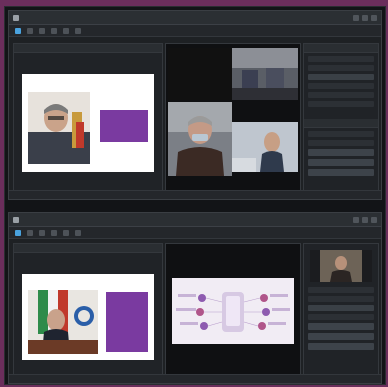 This screenshot has width=388, height=387. What do you see at coordinates (341, 123) in the screenshot?
I see `sidebar-section-header` at bounding box center [341, 123].